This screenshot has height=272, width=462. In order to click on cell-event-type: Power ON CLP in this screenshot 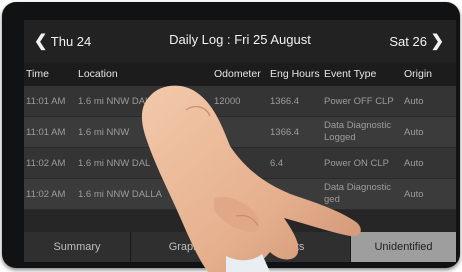, I will do `click(356, 163)`.